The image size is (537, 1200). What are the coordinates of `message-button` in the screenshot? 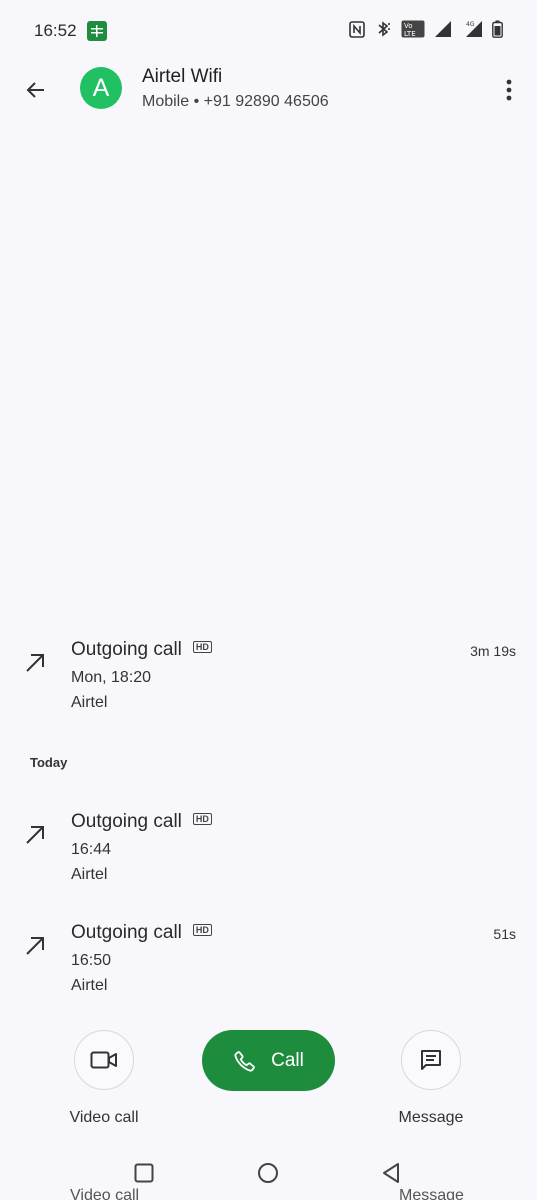 It's located at (431, 1060).